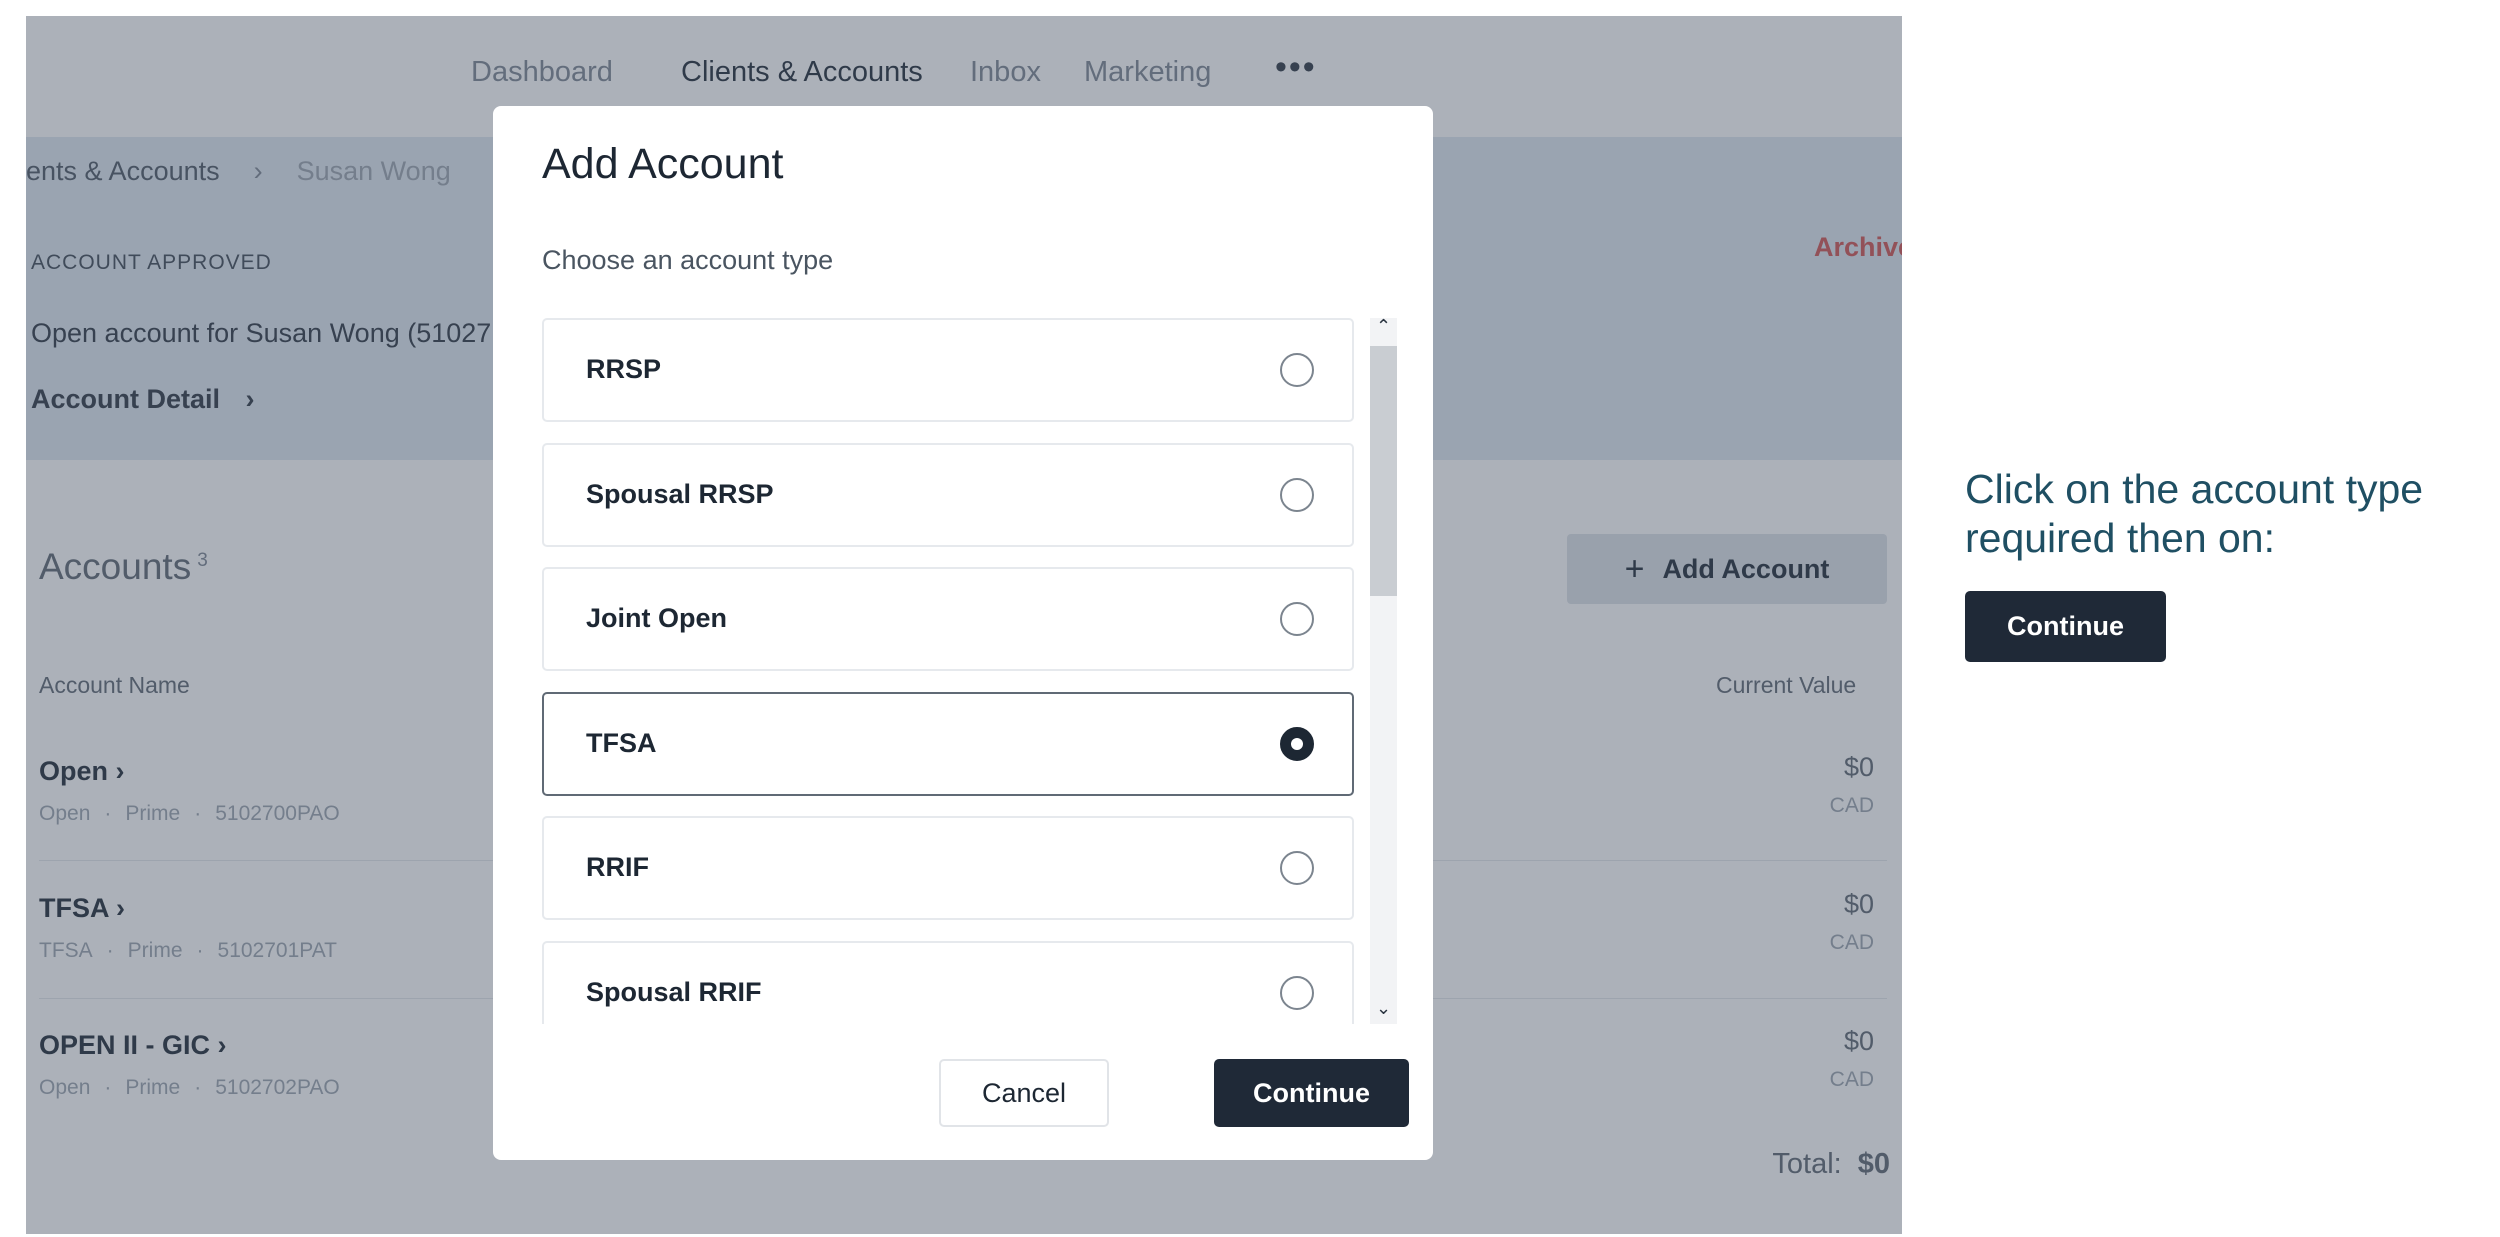  I want to click on scrollbar-thumb, so click(1383, 471).